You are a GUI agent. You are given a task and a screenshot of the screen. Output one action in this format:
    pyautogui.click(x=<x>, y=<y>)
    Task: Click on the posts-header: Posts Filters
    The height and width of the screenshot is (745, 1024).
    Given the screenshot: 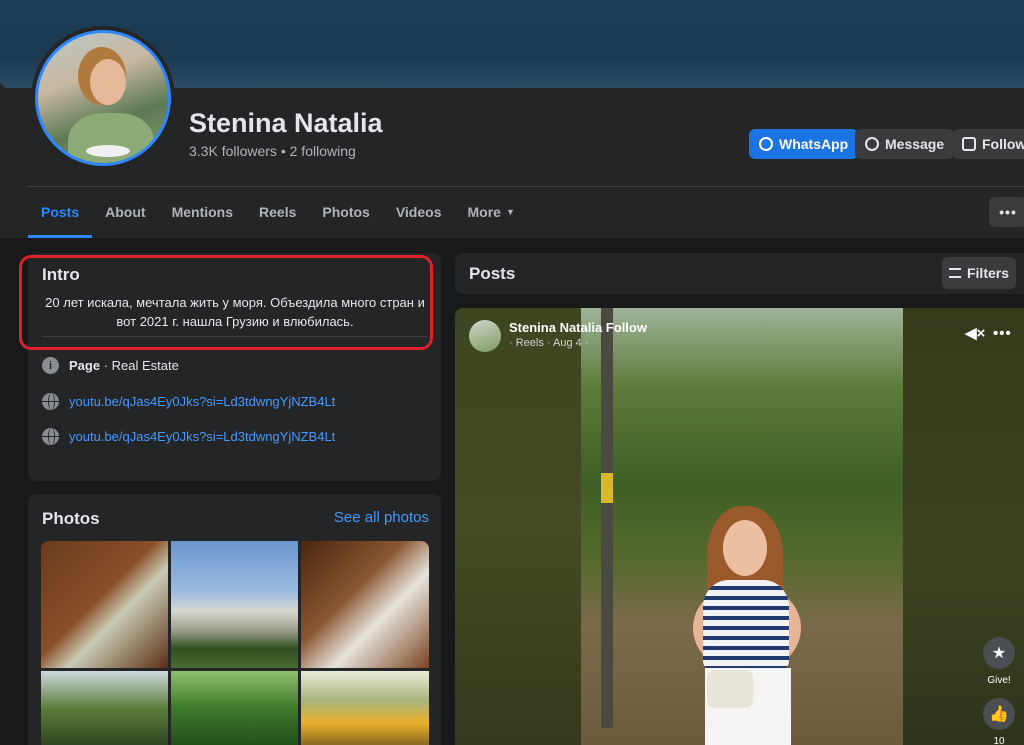 What is the action you would take?
    pyautogui.click(x=739, y=273)
    